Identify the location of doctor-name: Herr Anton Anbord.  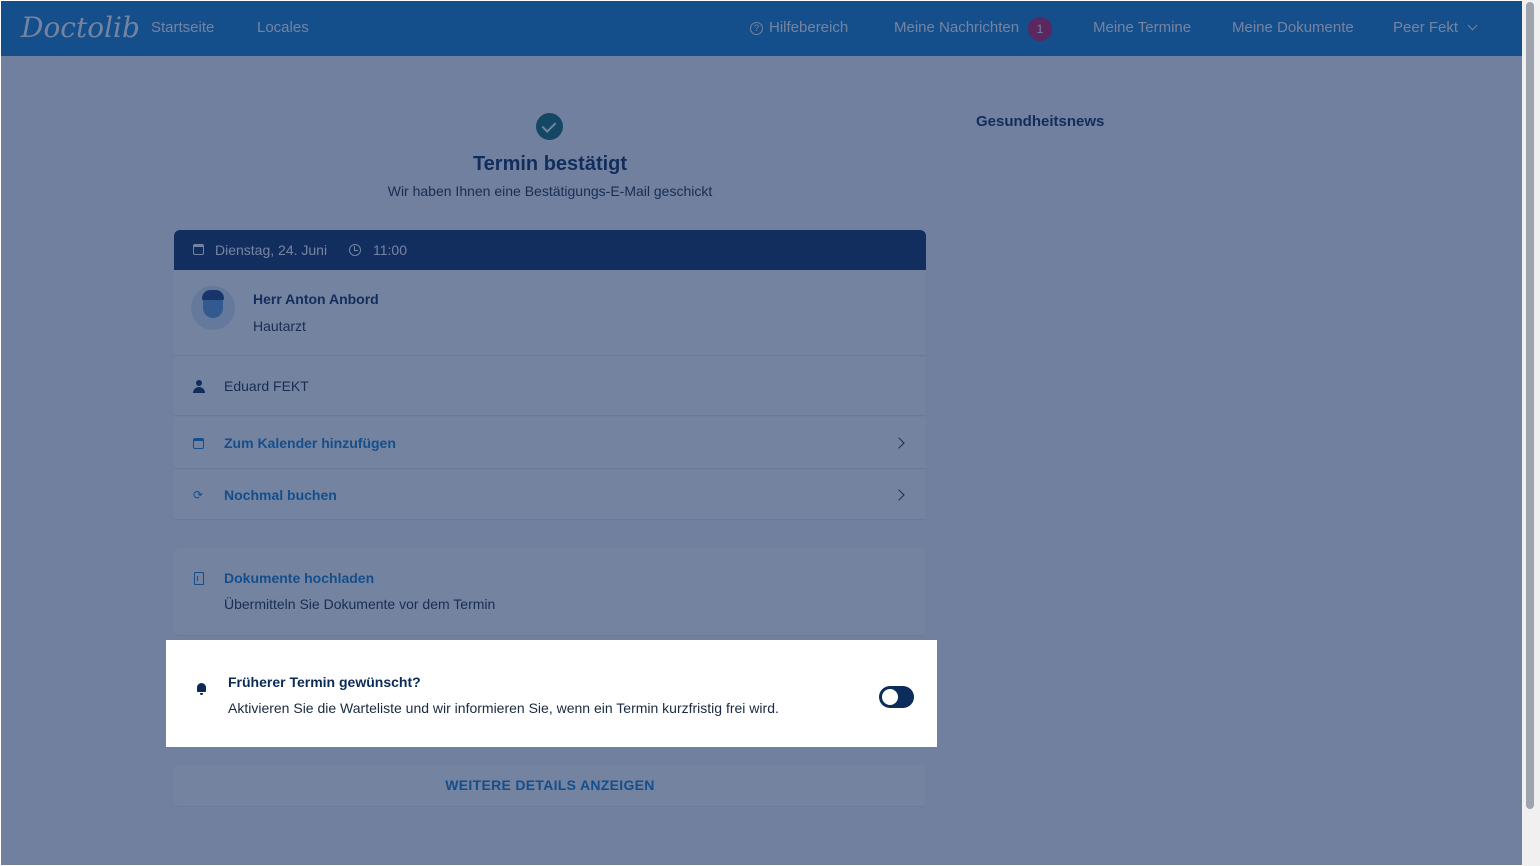
(316, 299).